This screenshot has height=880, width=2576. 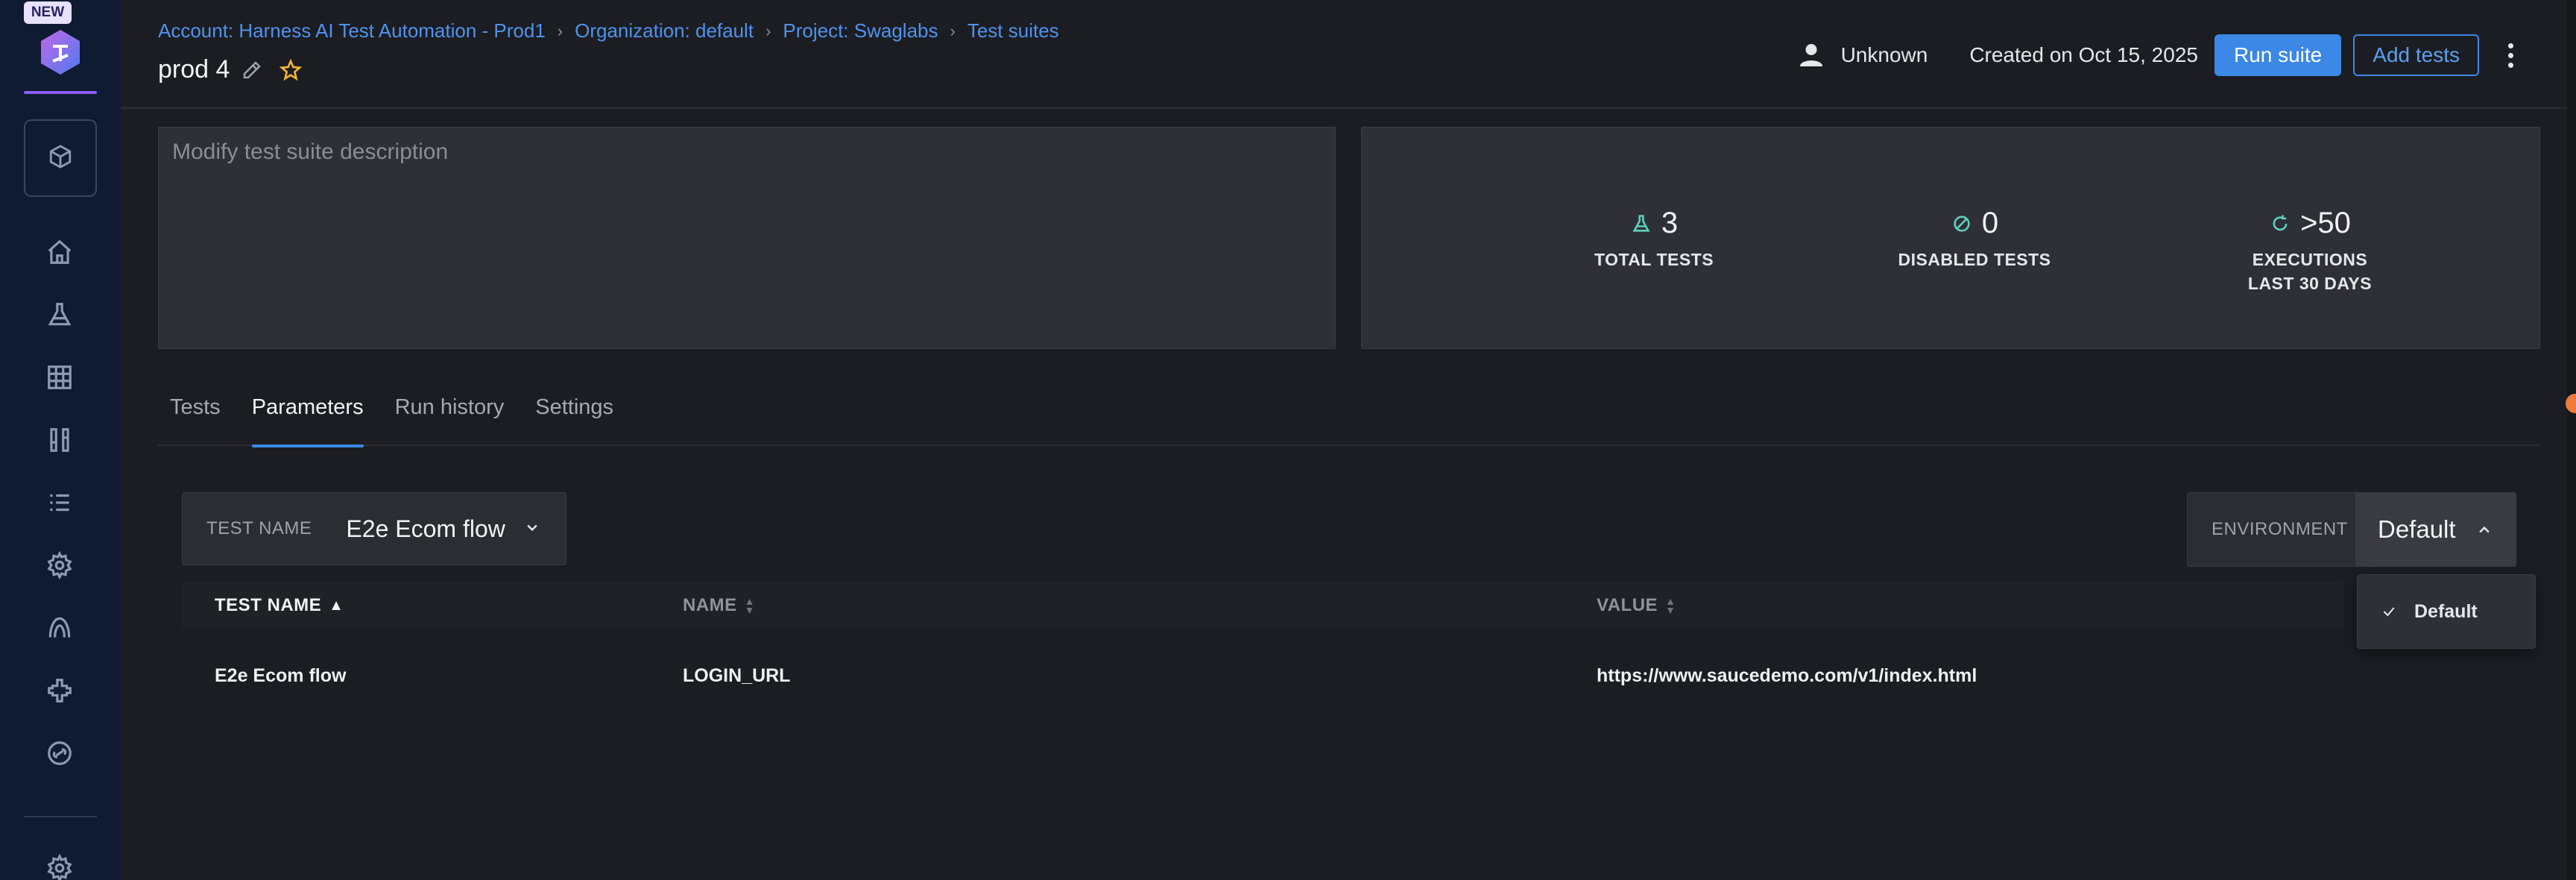 What do you see at coordinates (2416, 55) in the screenshot?
I see `add-tests-button: Add tests` at bounding box center [2416, 55].